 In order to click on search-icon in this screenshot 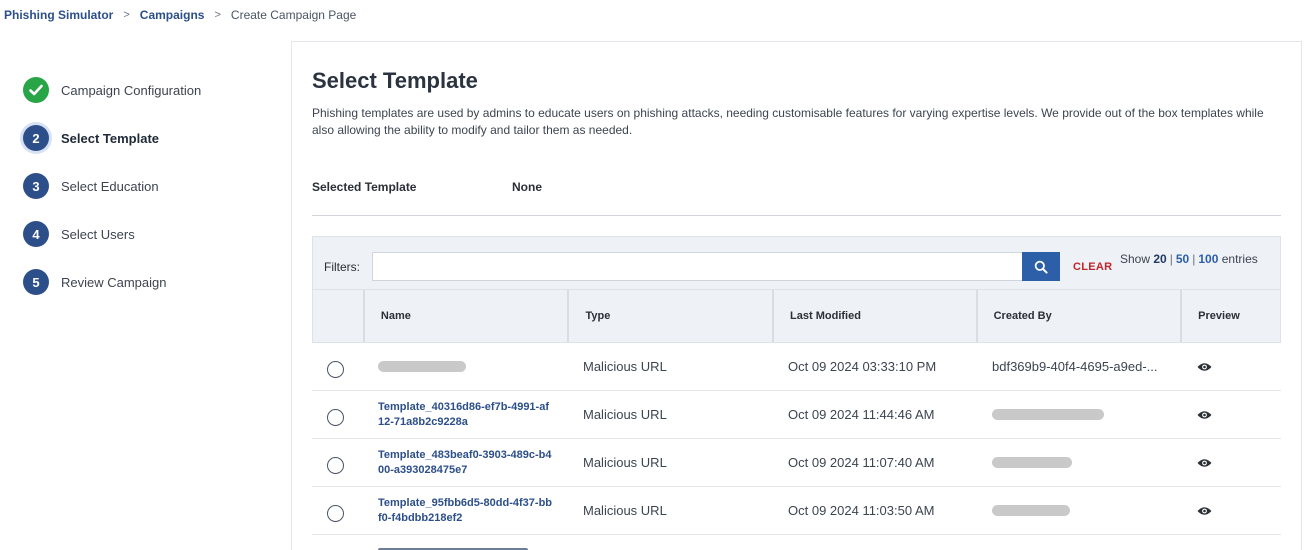, I will do `click(1041, 267)`.